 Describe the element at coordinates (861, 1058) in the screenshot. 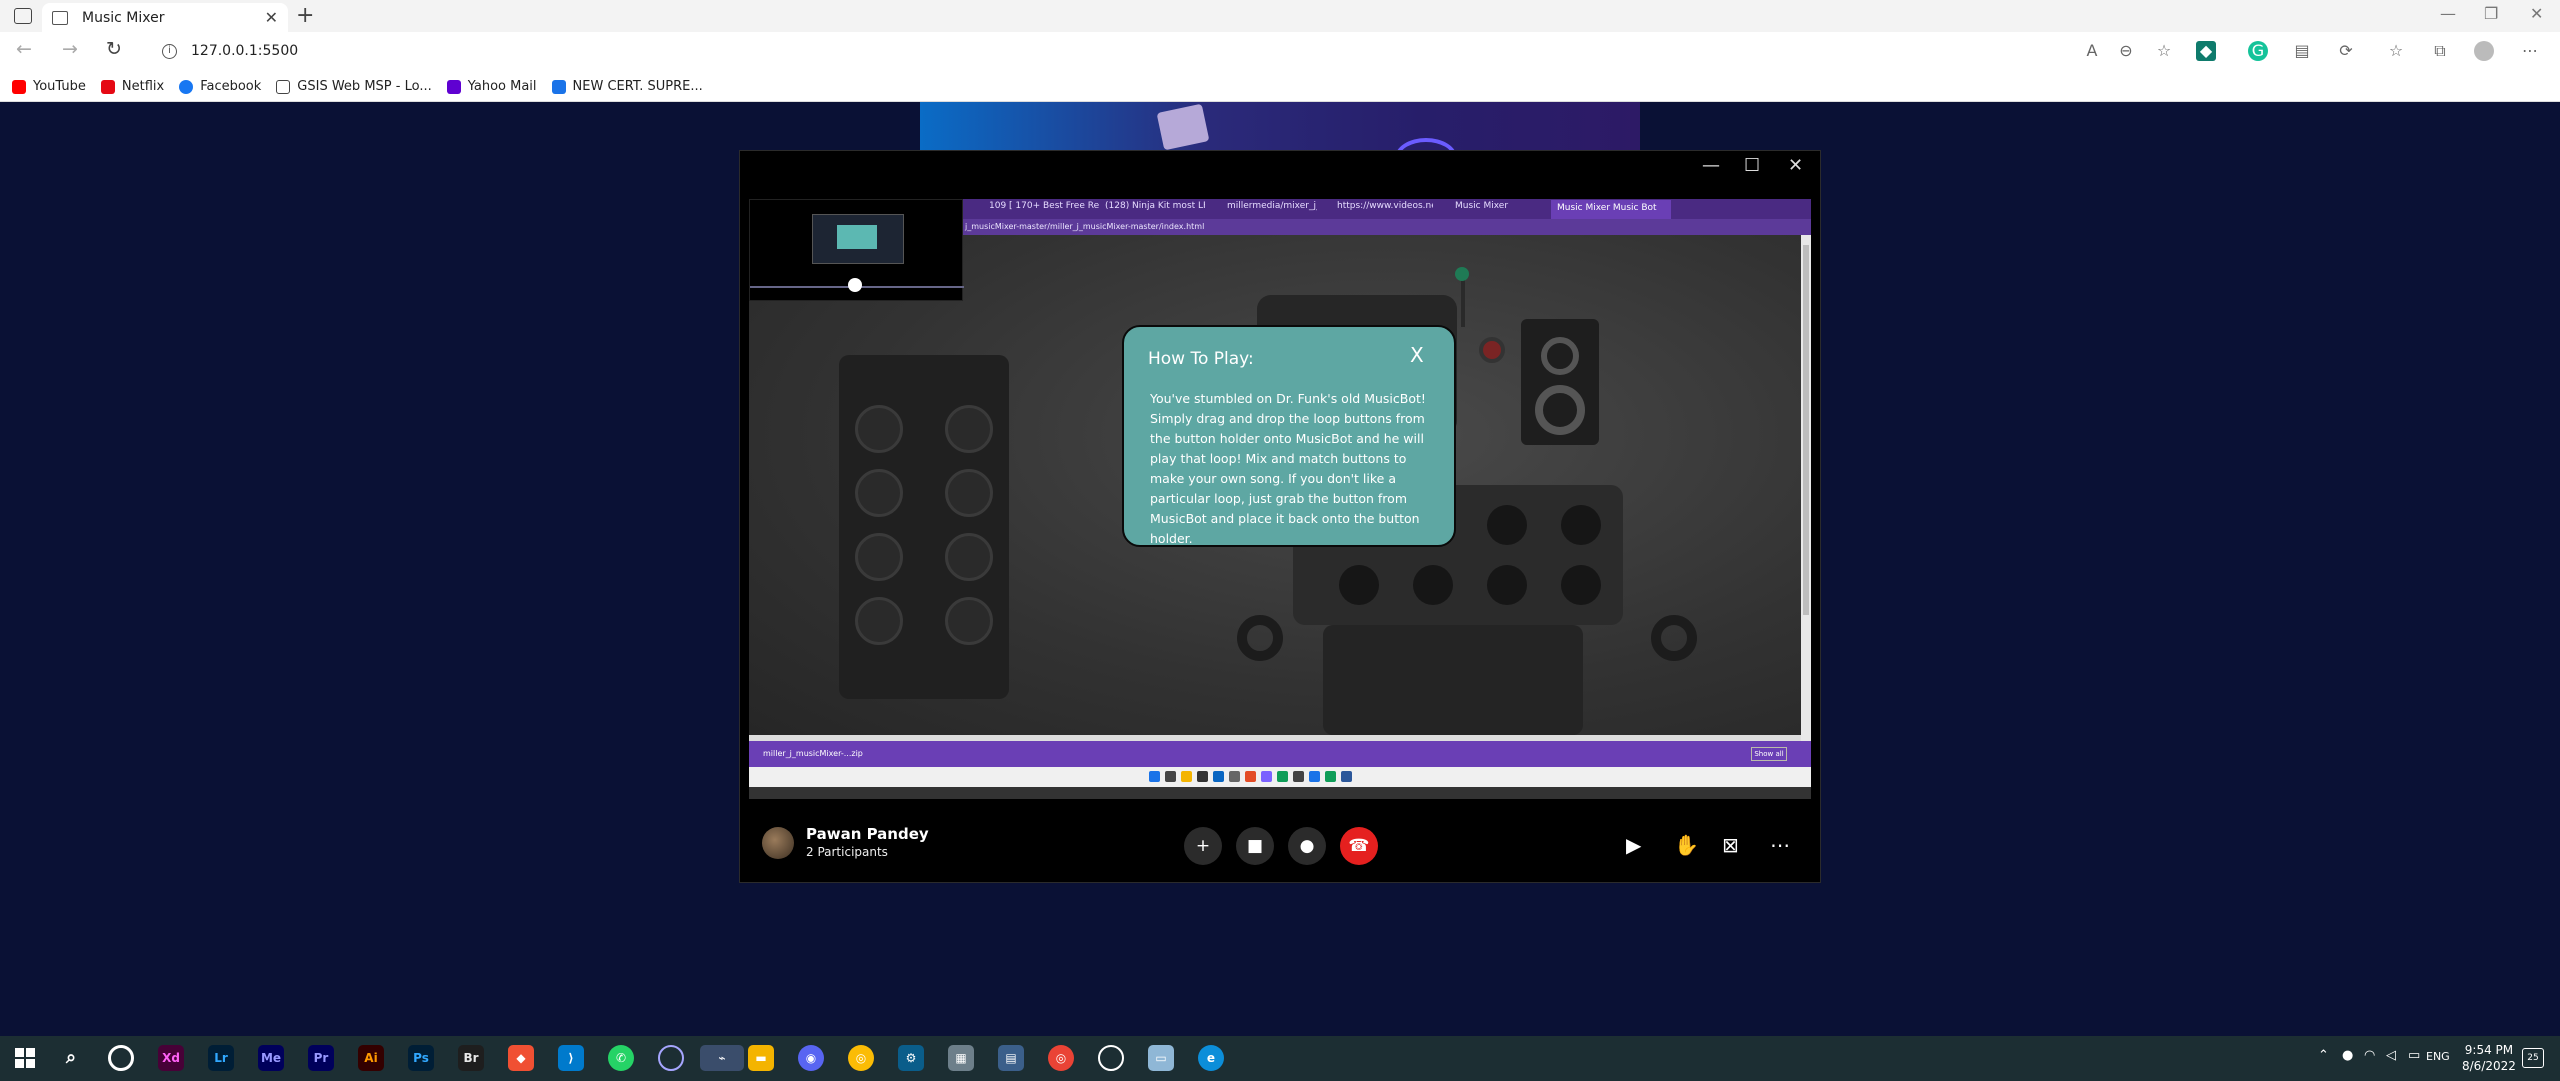

I see `chrome-icon: ◎` at that location.